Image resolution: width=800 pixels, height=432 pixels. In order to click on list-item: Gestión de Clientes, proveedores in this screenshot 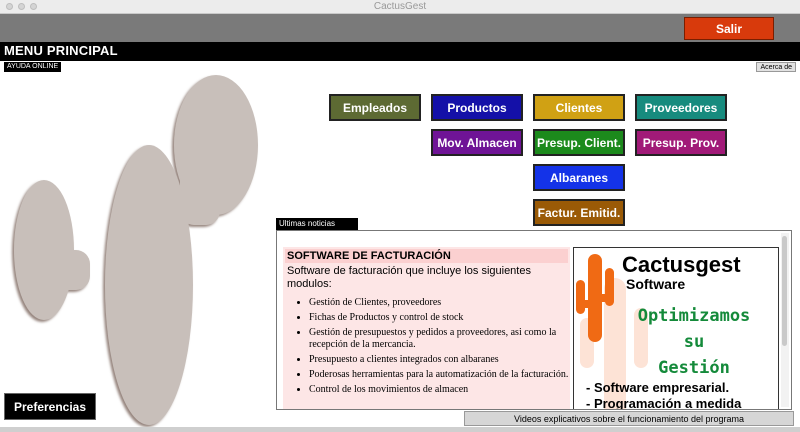, I will do `click(439, 303)`.